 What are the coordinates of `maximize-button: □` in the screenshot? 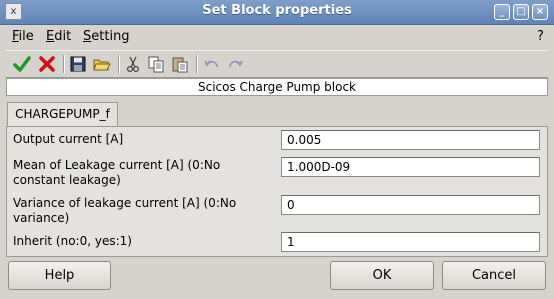 It's located at (521, 12).